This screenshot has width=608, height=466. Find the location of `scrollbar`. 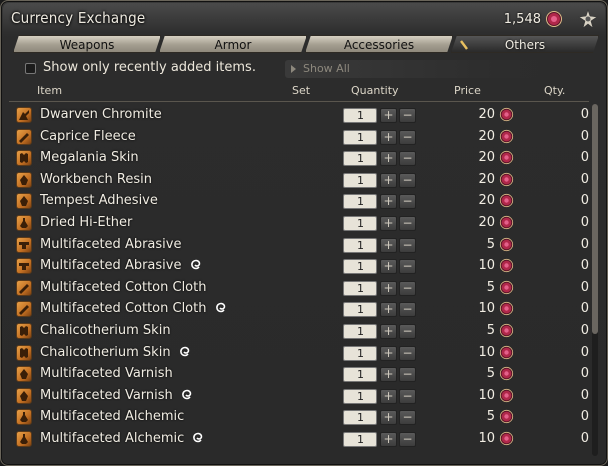

scrollbar is located at coordinates (595, 280).